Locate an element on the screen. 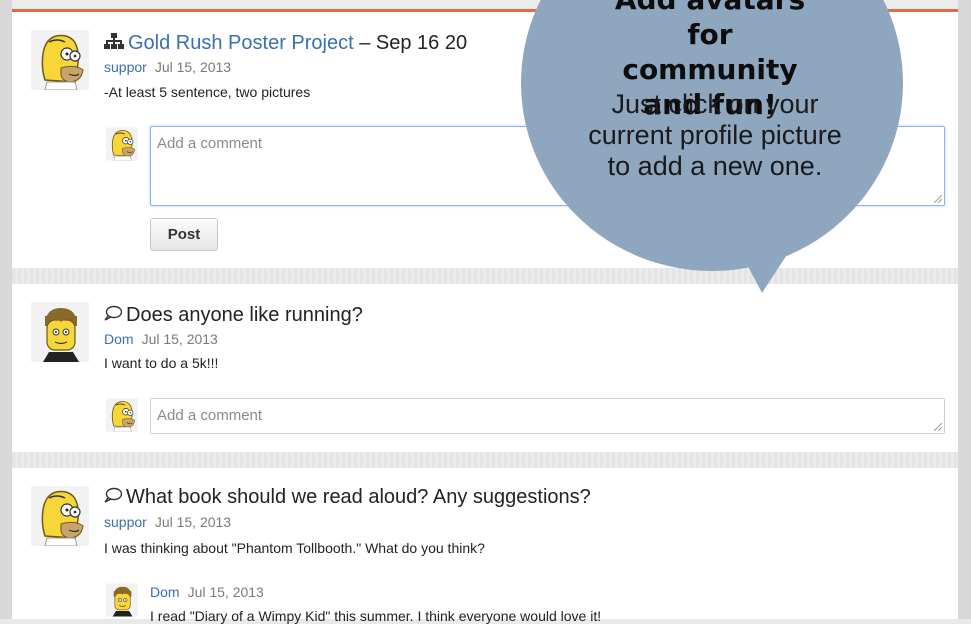 The image size is (971, 624). right-rail is located at coordinates (964, 309).